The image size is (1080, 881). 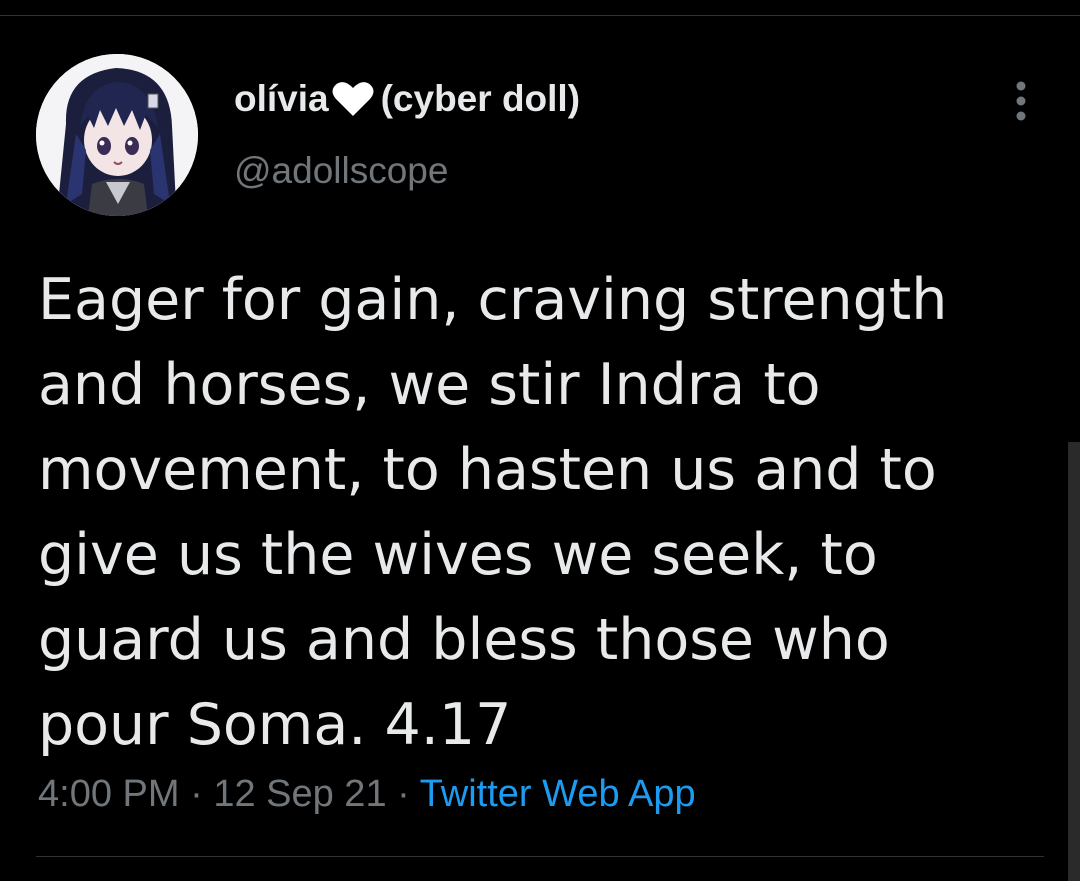 What do you see at coordinates (299, 794) in the screenshot?
I see `tweet-date: 12 Sep 21` at bounding box center [299, 794].